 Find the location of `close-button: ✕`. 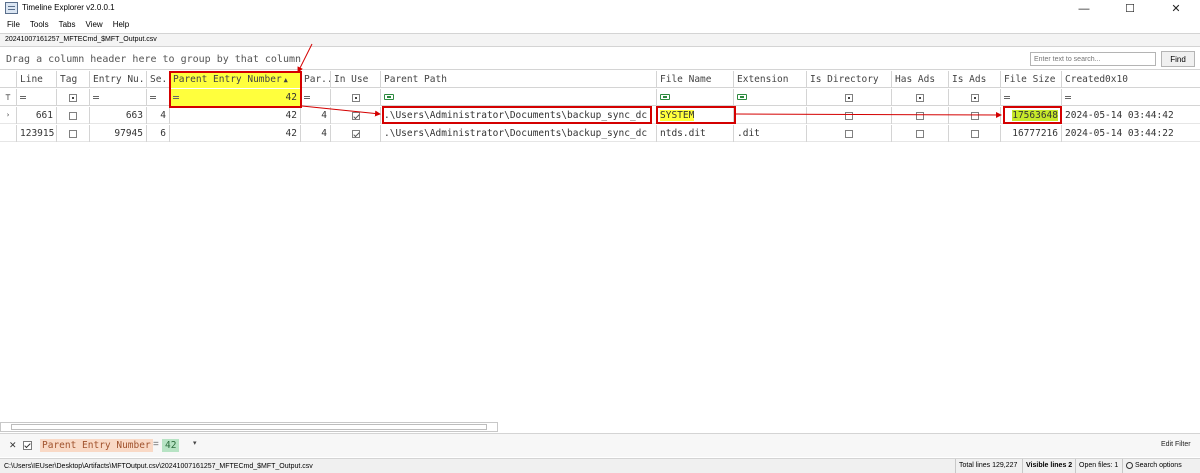

close-button: ✕ is located at coordinates (1176, 8).